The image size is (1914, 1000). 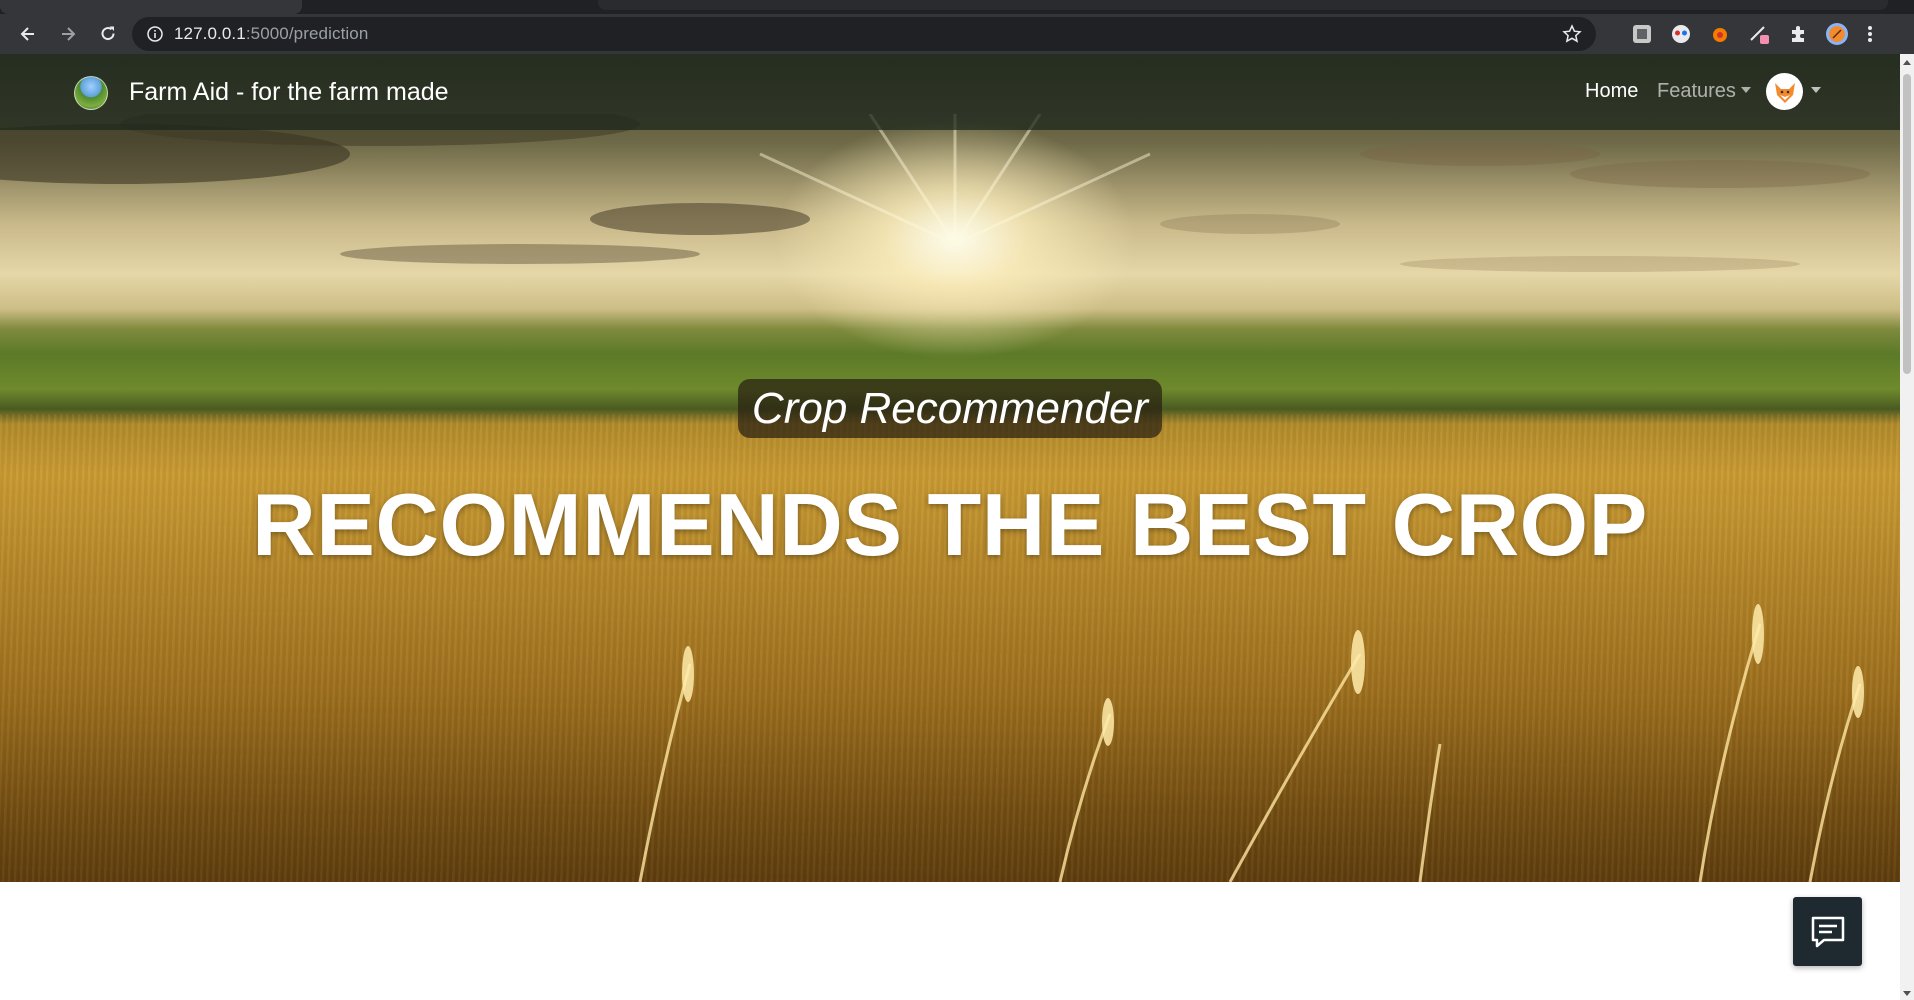 What do you see at coordinates (1907, 527) in the screenshot?
I see `page-scrollbar` at bounding box center [1907, 527].